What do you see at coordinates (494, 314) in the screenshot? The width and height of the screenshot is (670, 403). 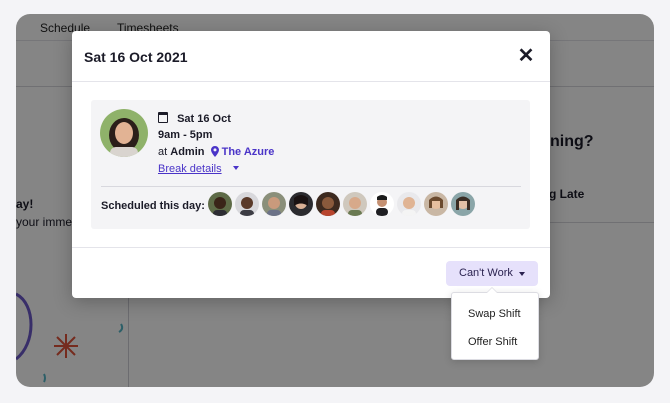 I see `menu-item-swap-shift: Swap Shift` at bounding box center [494, 314].